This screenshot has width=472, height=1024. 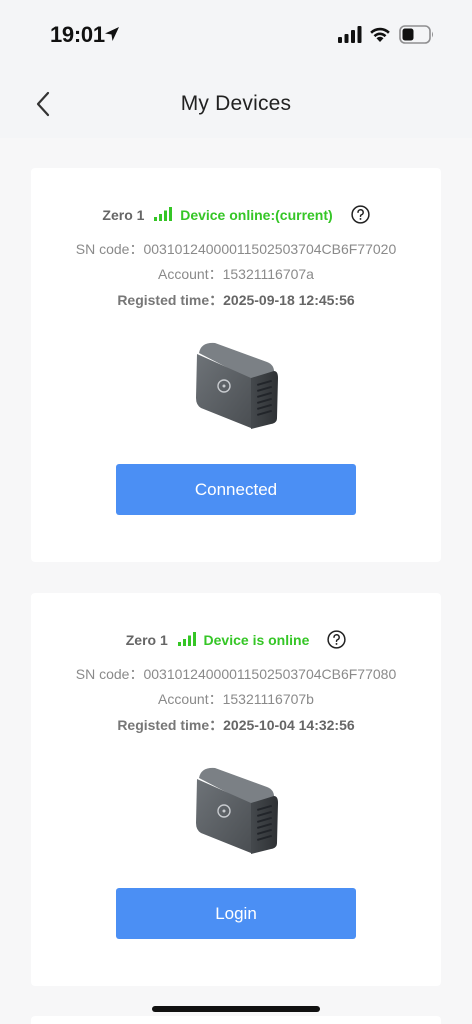 What do you see at coordinates (236, 913) in the screenshot?
I see `login-button: Login` at bounding box center [236, 913].